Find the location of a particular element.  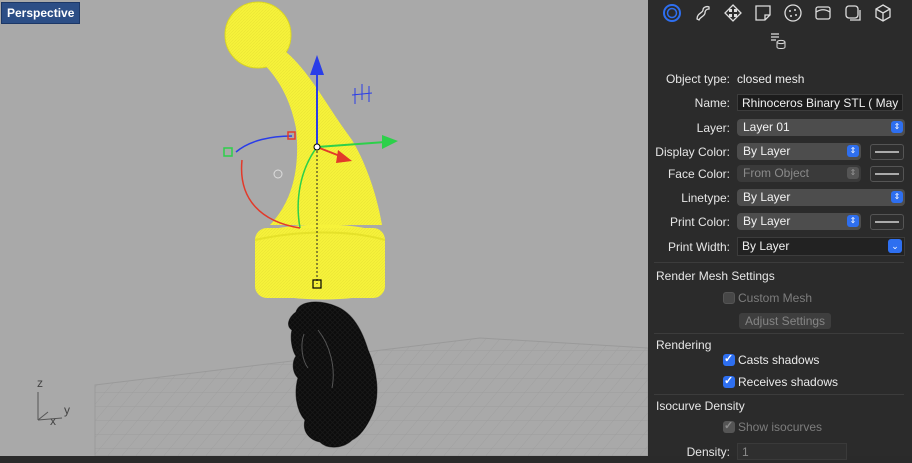

face-color-label: Face Color: is located at coordinates (698, 174).